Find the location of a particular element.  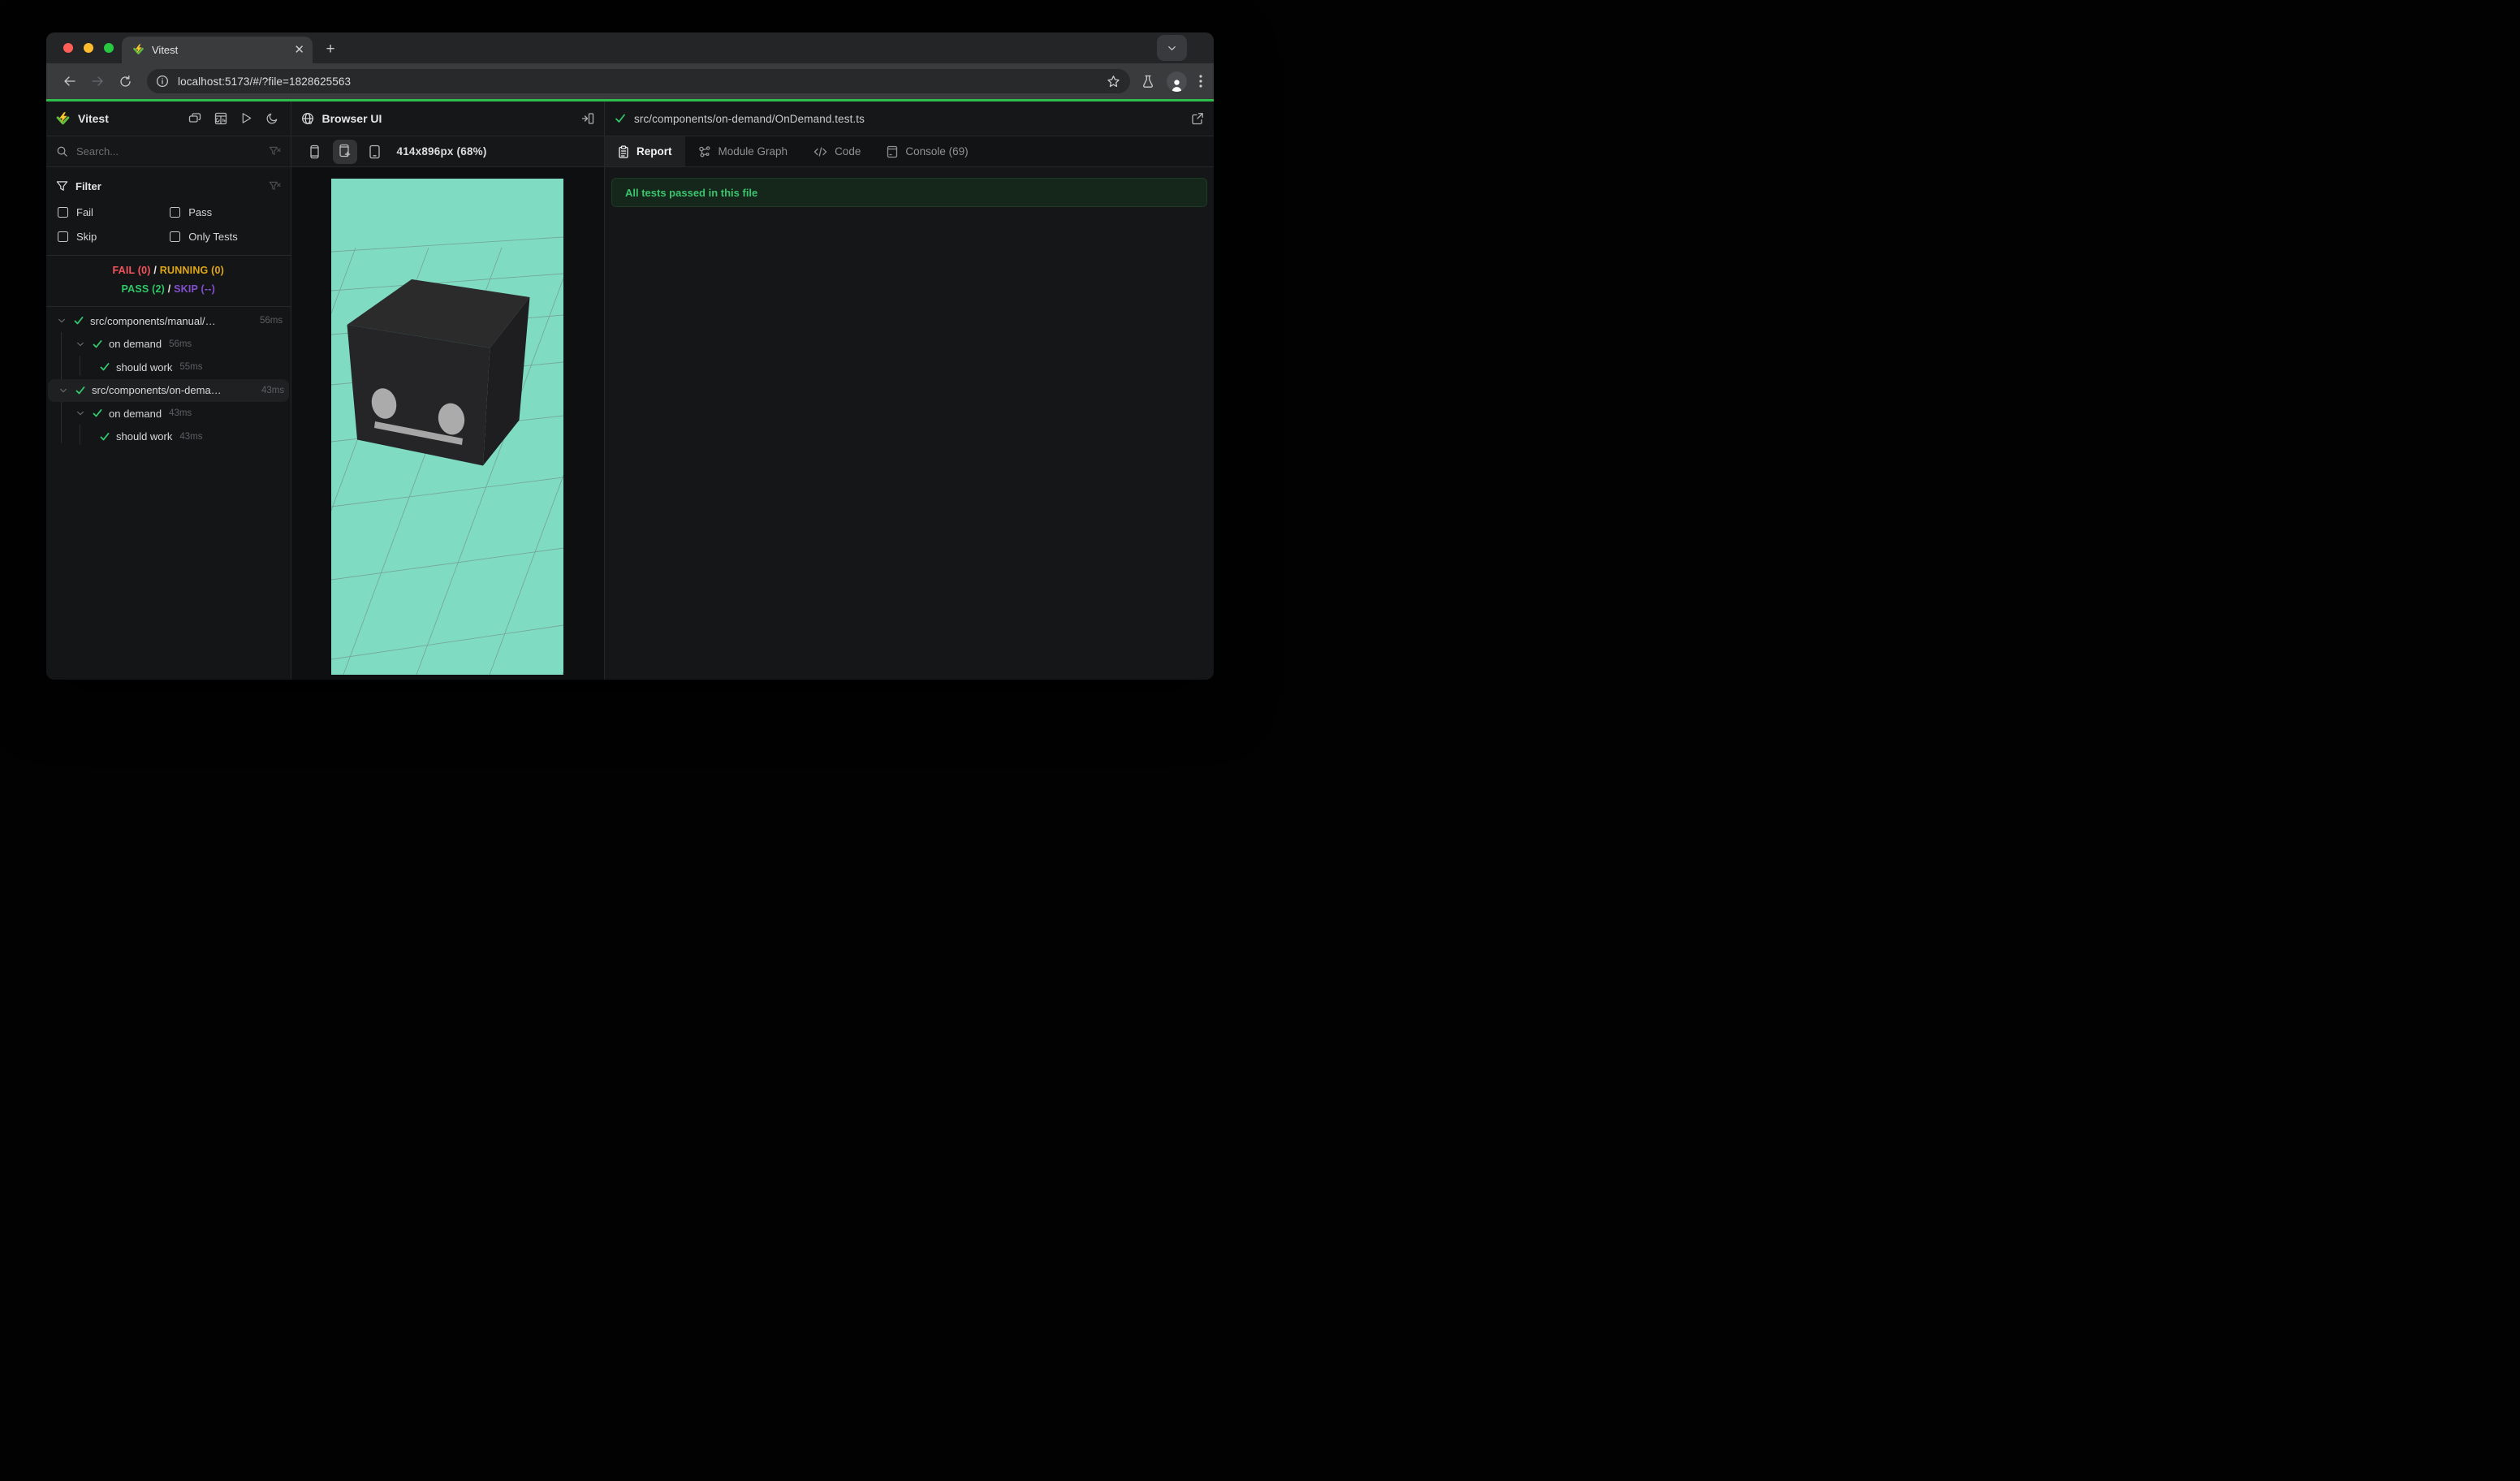

browser-toolbar: localhost:5173/#/?file=1828625563 is located at coordinates (630, 81).